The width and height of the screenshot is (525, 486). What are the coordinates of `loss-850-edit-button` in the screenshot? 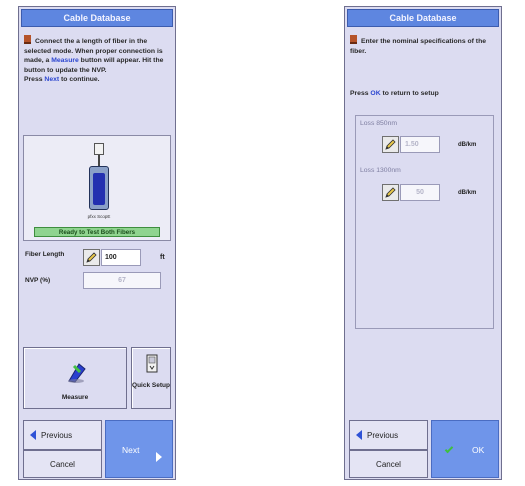 It's located at (390, 144).